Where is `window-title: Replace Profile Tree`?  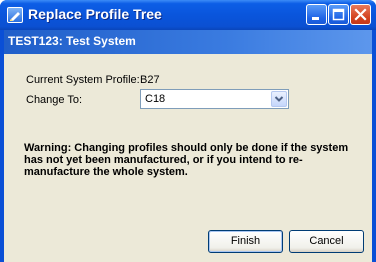 window-title: Replace Profile Tree is located at coordinates (95, 14).